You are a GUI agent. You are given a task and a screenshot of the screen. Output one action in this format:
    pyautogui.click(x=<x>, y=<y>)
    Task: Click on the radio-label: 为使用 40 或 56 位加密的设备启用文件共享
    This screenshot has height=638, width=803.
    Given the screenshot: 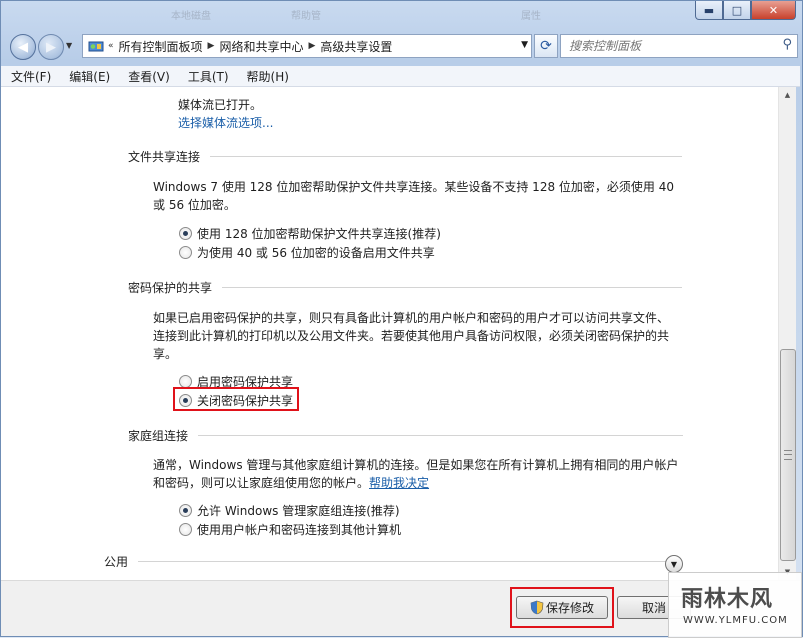 What is the action you would take?
    pyautogui.click(x=316, y=252)
    